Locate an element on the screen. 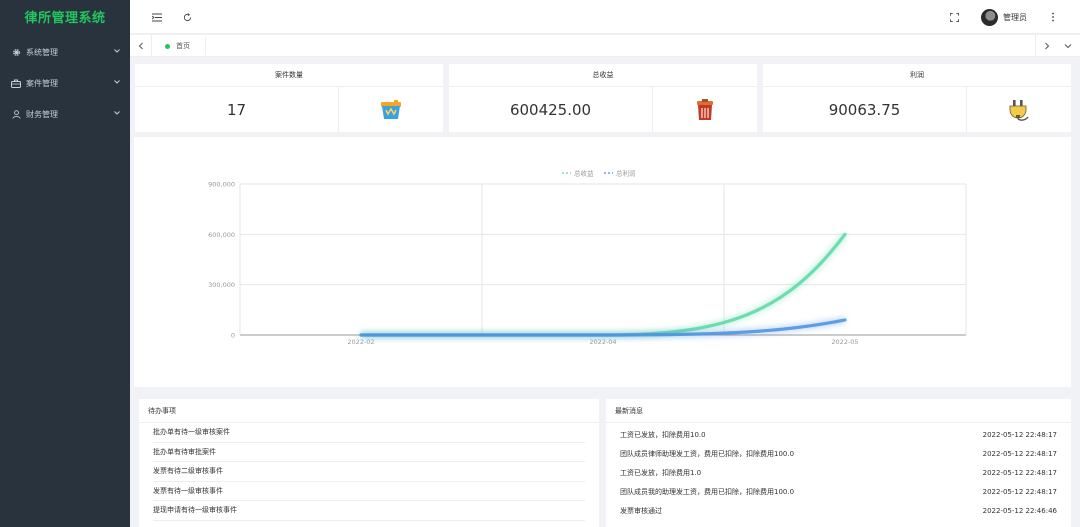 This screenshot has height=527, width=1080. todo-item: 批办单有待一级审核案件 is located at coordinates (369, 433).